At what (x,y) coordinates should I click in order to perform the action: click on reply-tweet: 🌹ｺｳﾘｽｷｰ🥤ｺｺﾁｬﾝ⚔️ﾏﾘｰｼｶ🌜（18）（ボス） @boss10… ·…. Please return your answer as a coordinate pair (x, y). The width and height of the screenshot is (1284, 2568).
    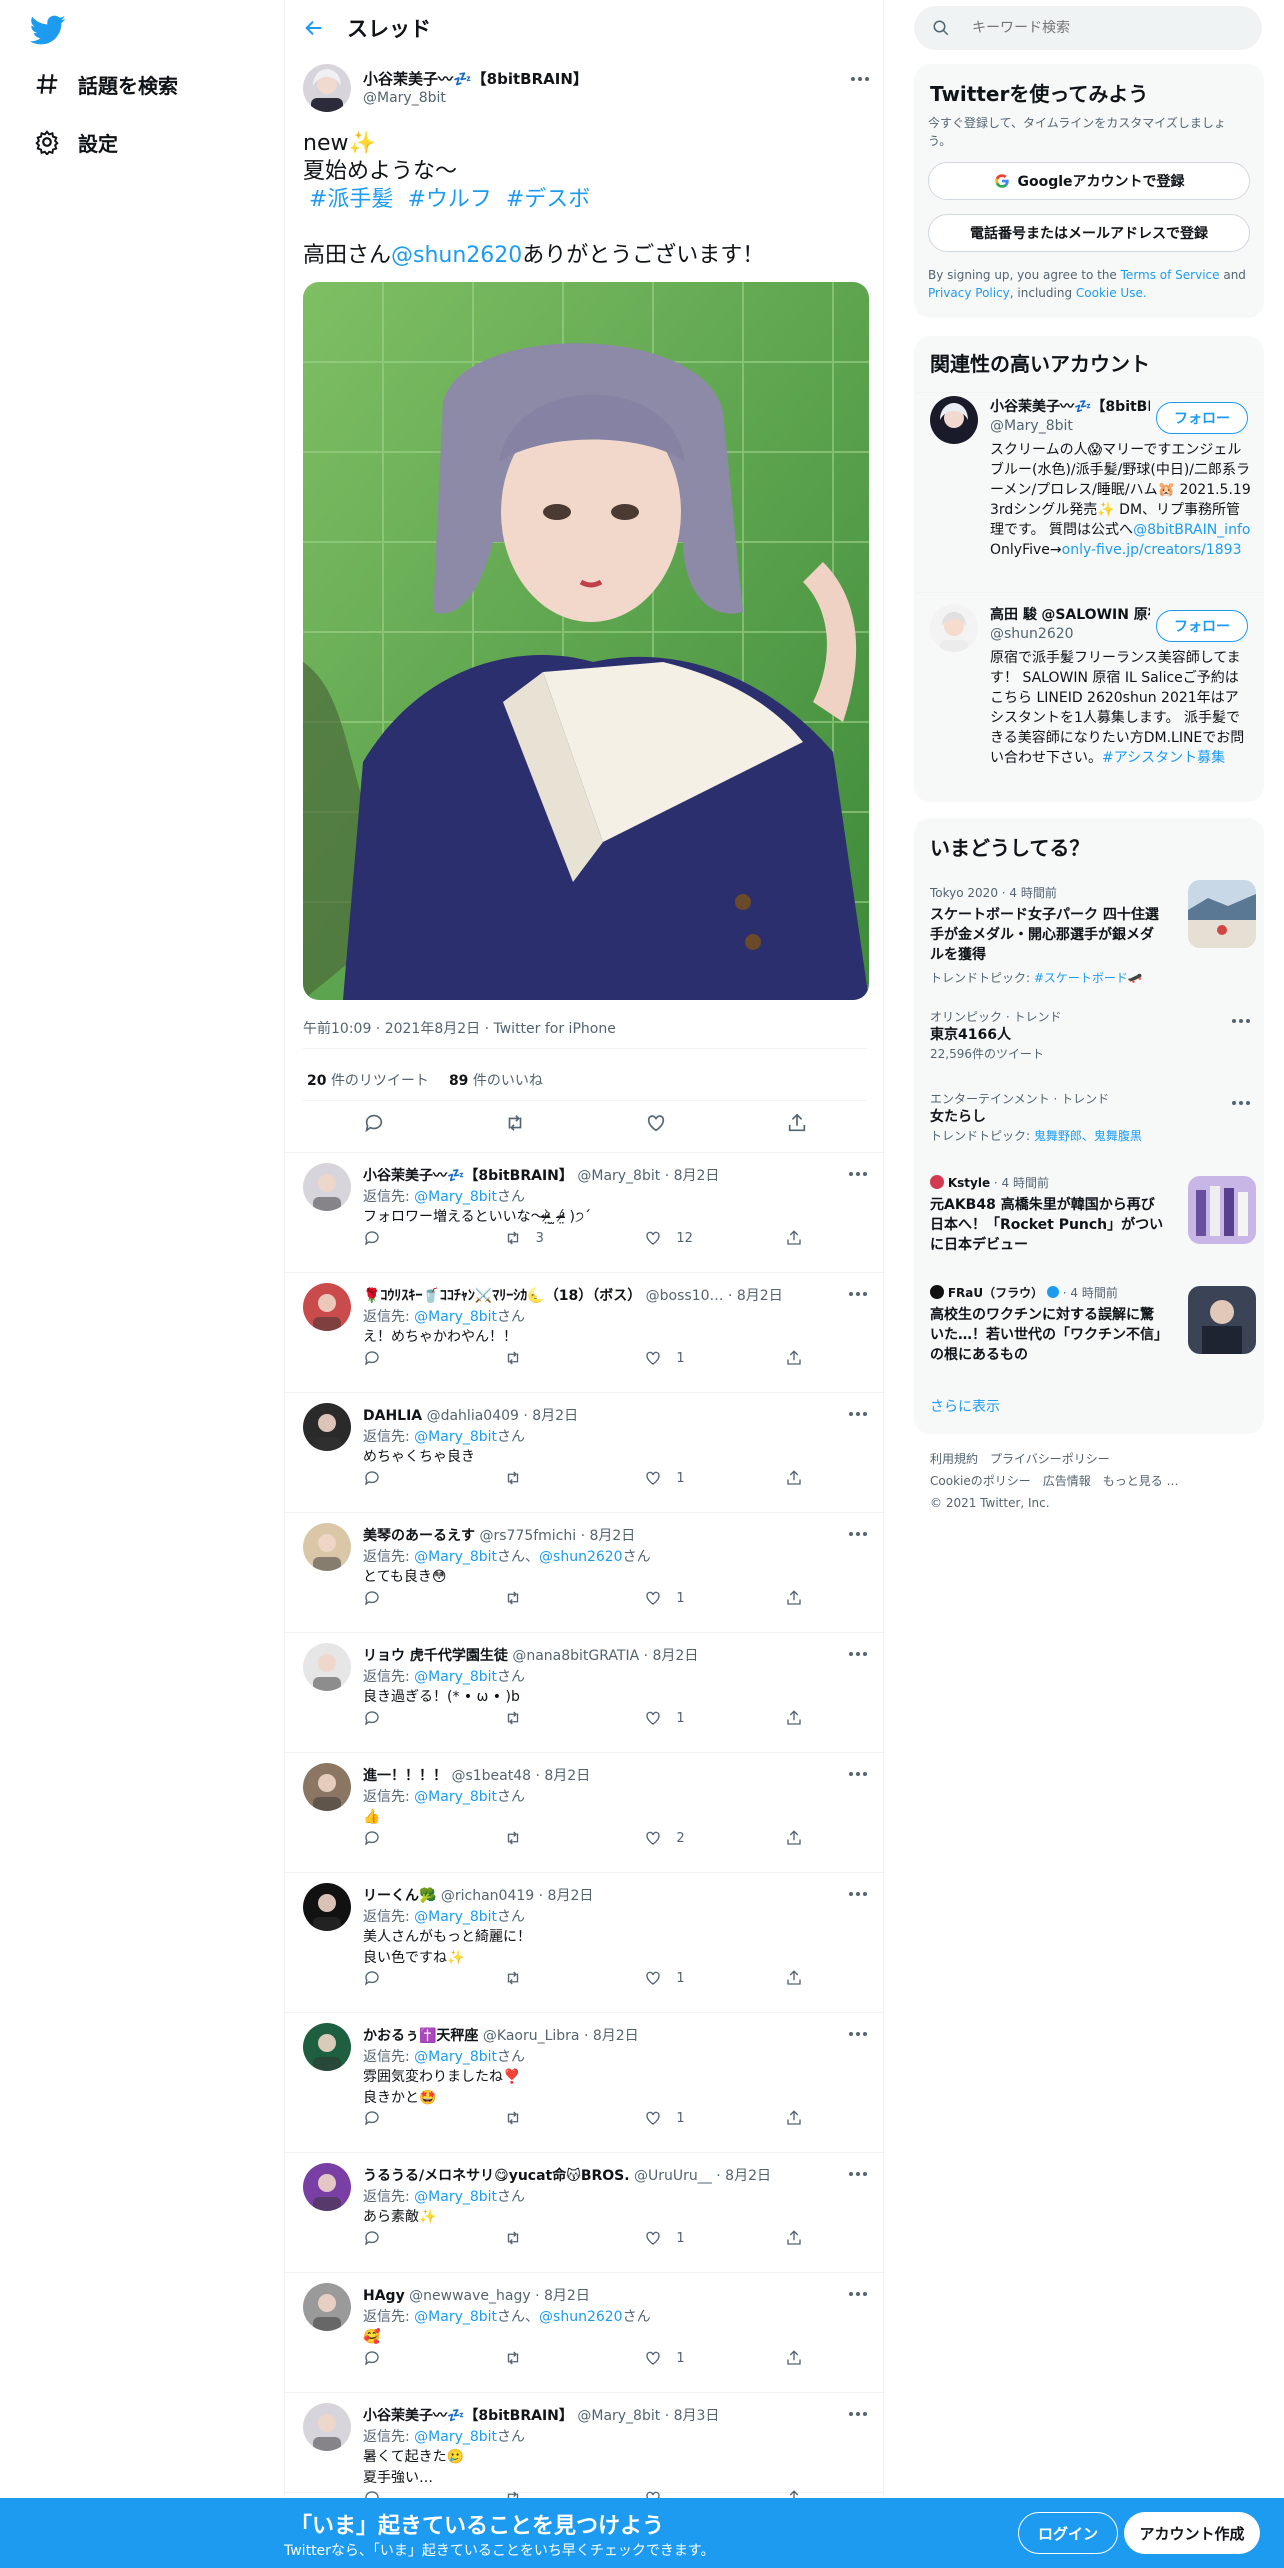
    Looking at the image, I should click on (585, 1333).